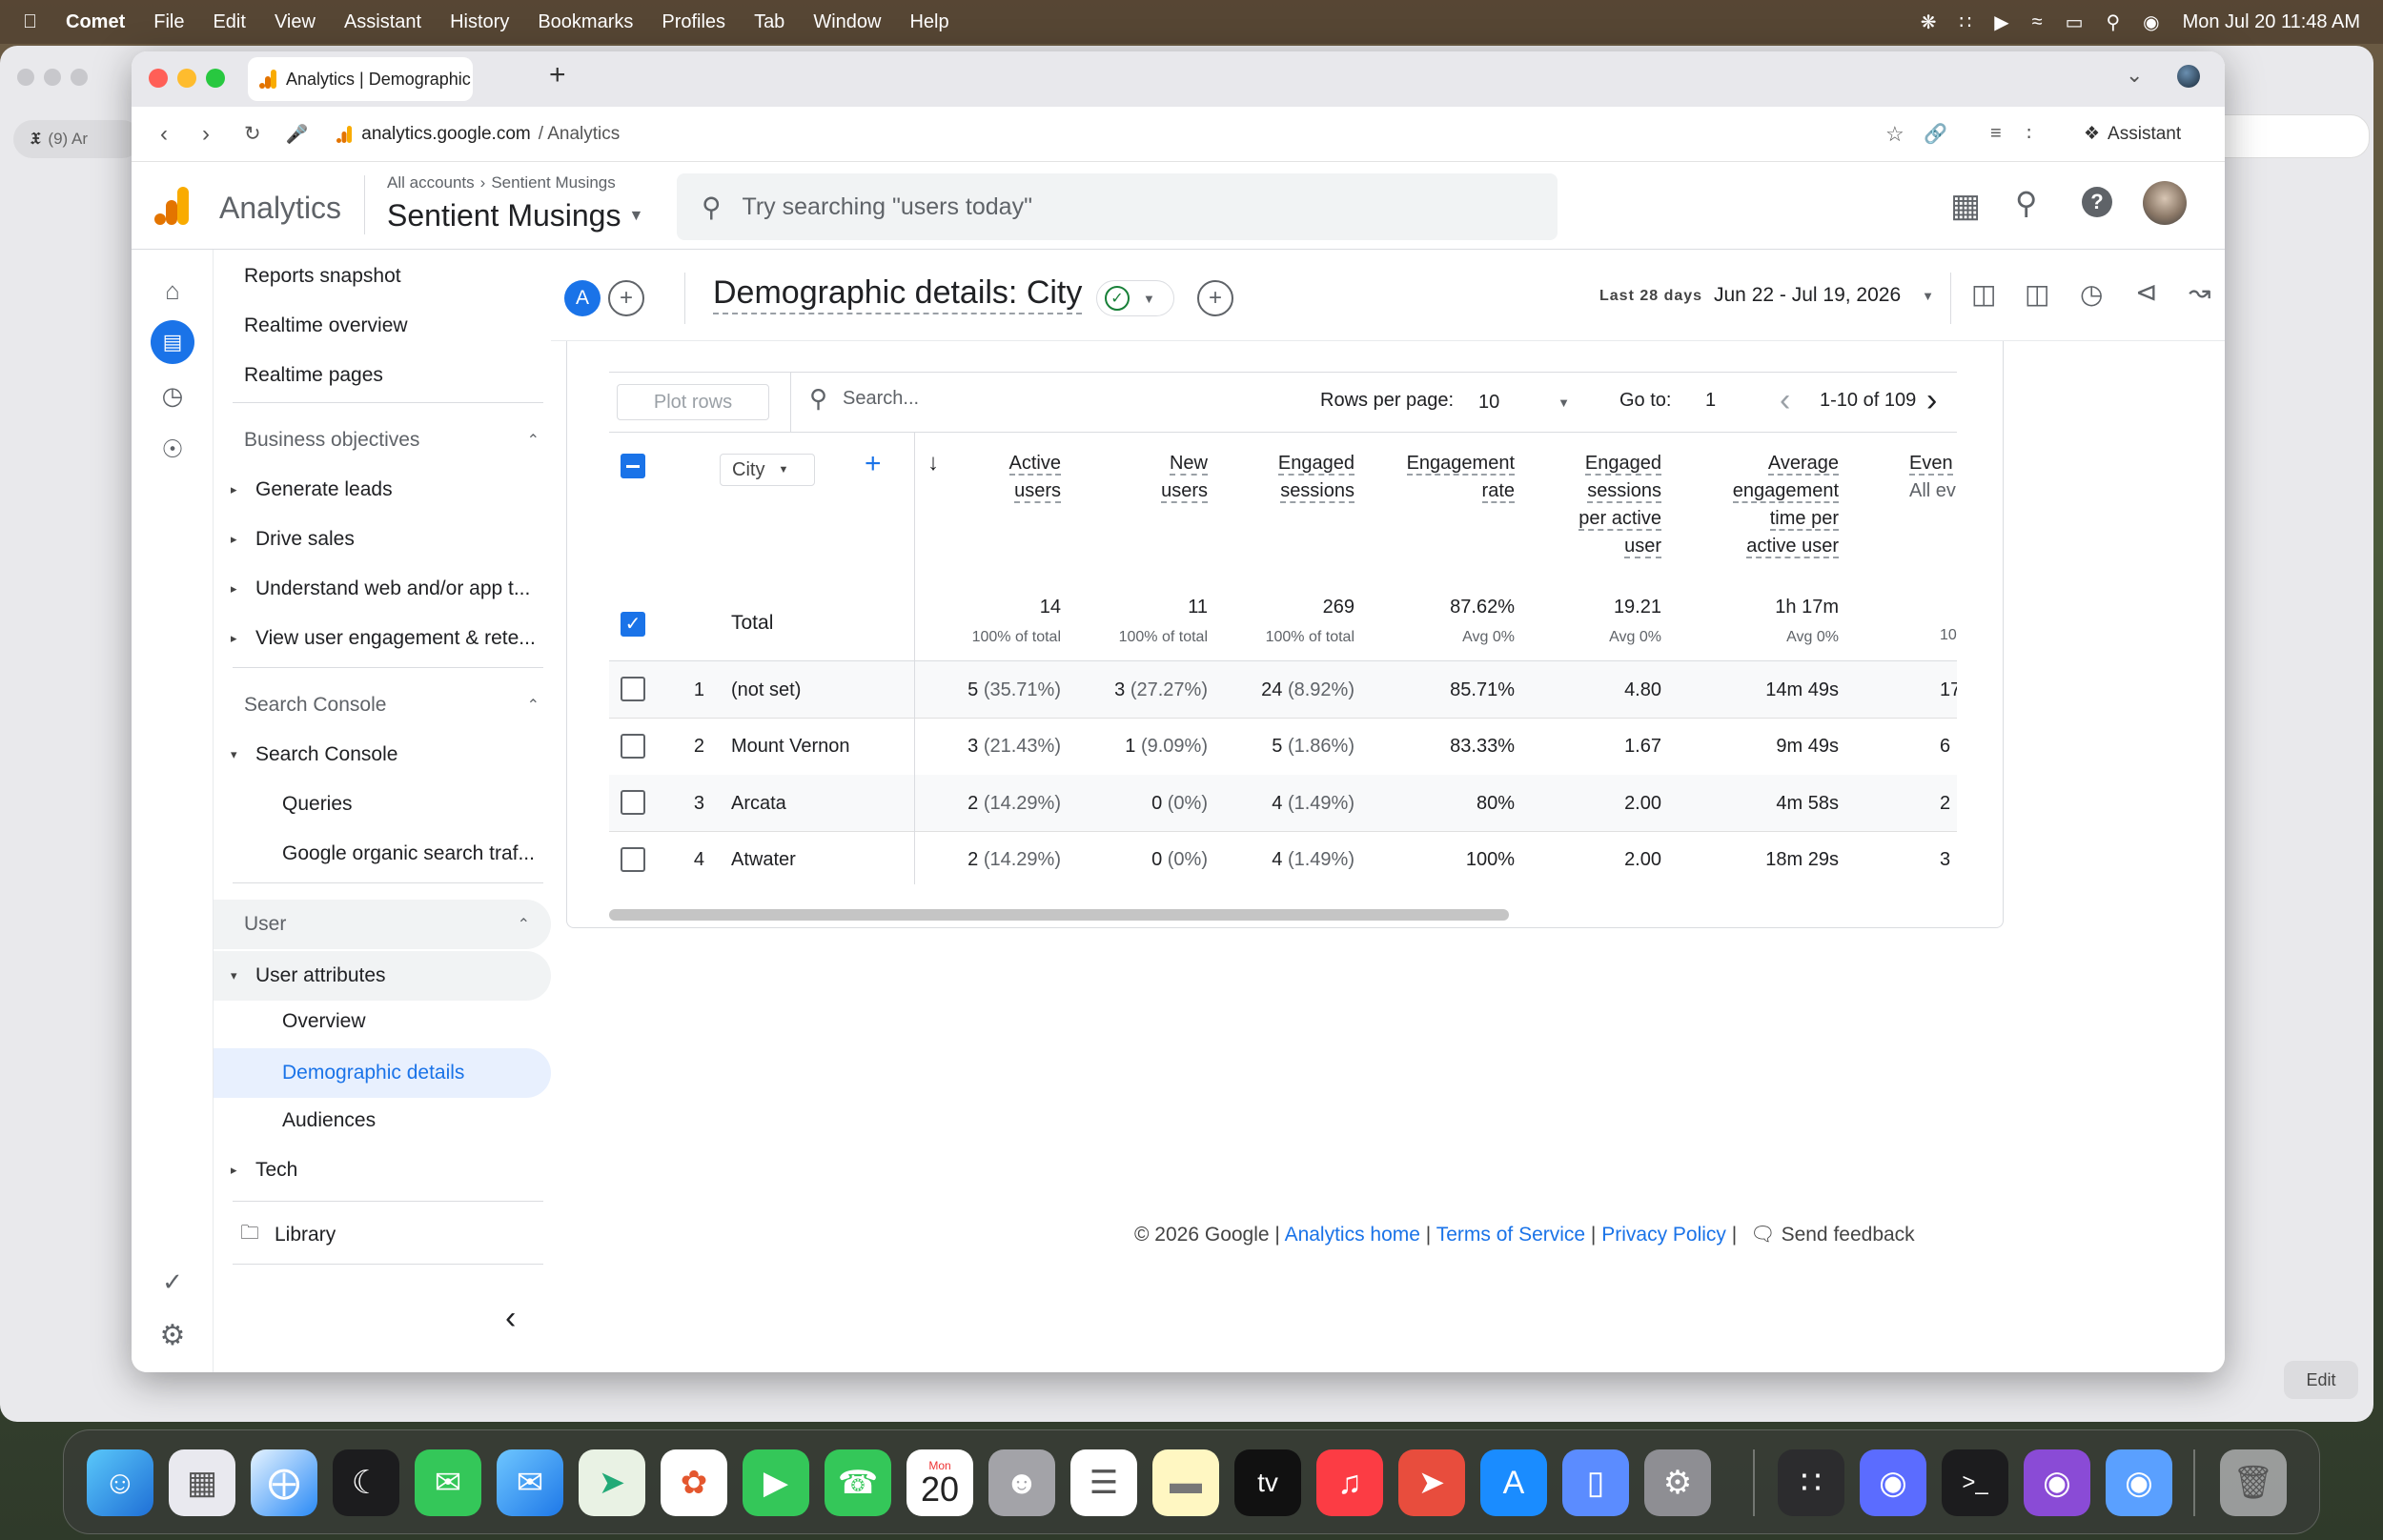 Image resolution: width=2383 pixels, height=1540 pixels. I want to click on facetime-icon: ▶, so click(776, 1482).